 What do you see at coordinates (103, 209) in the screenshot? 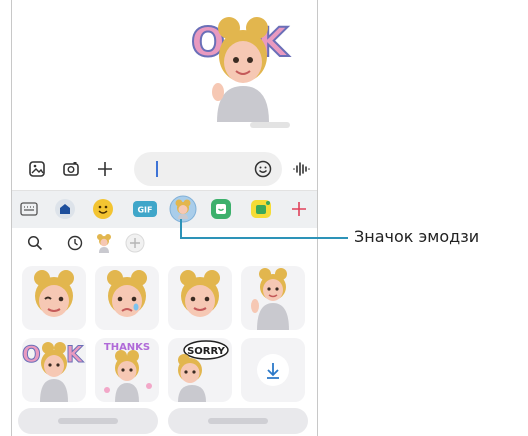
I see `emoji-tab-icon` at bounding box center [103, 209].